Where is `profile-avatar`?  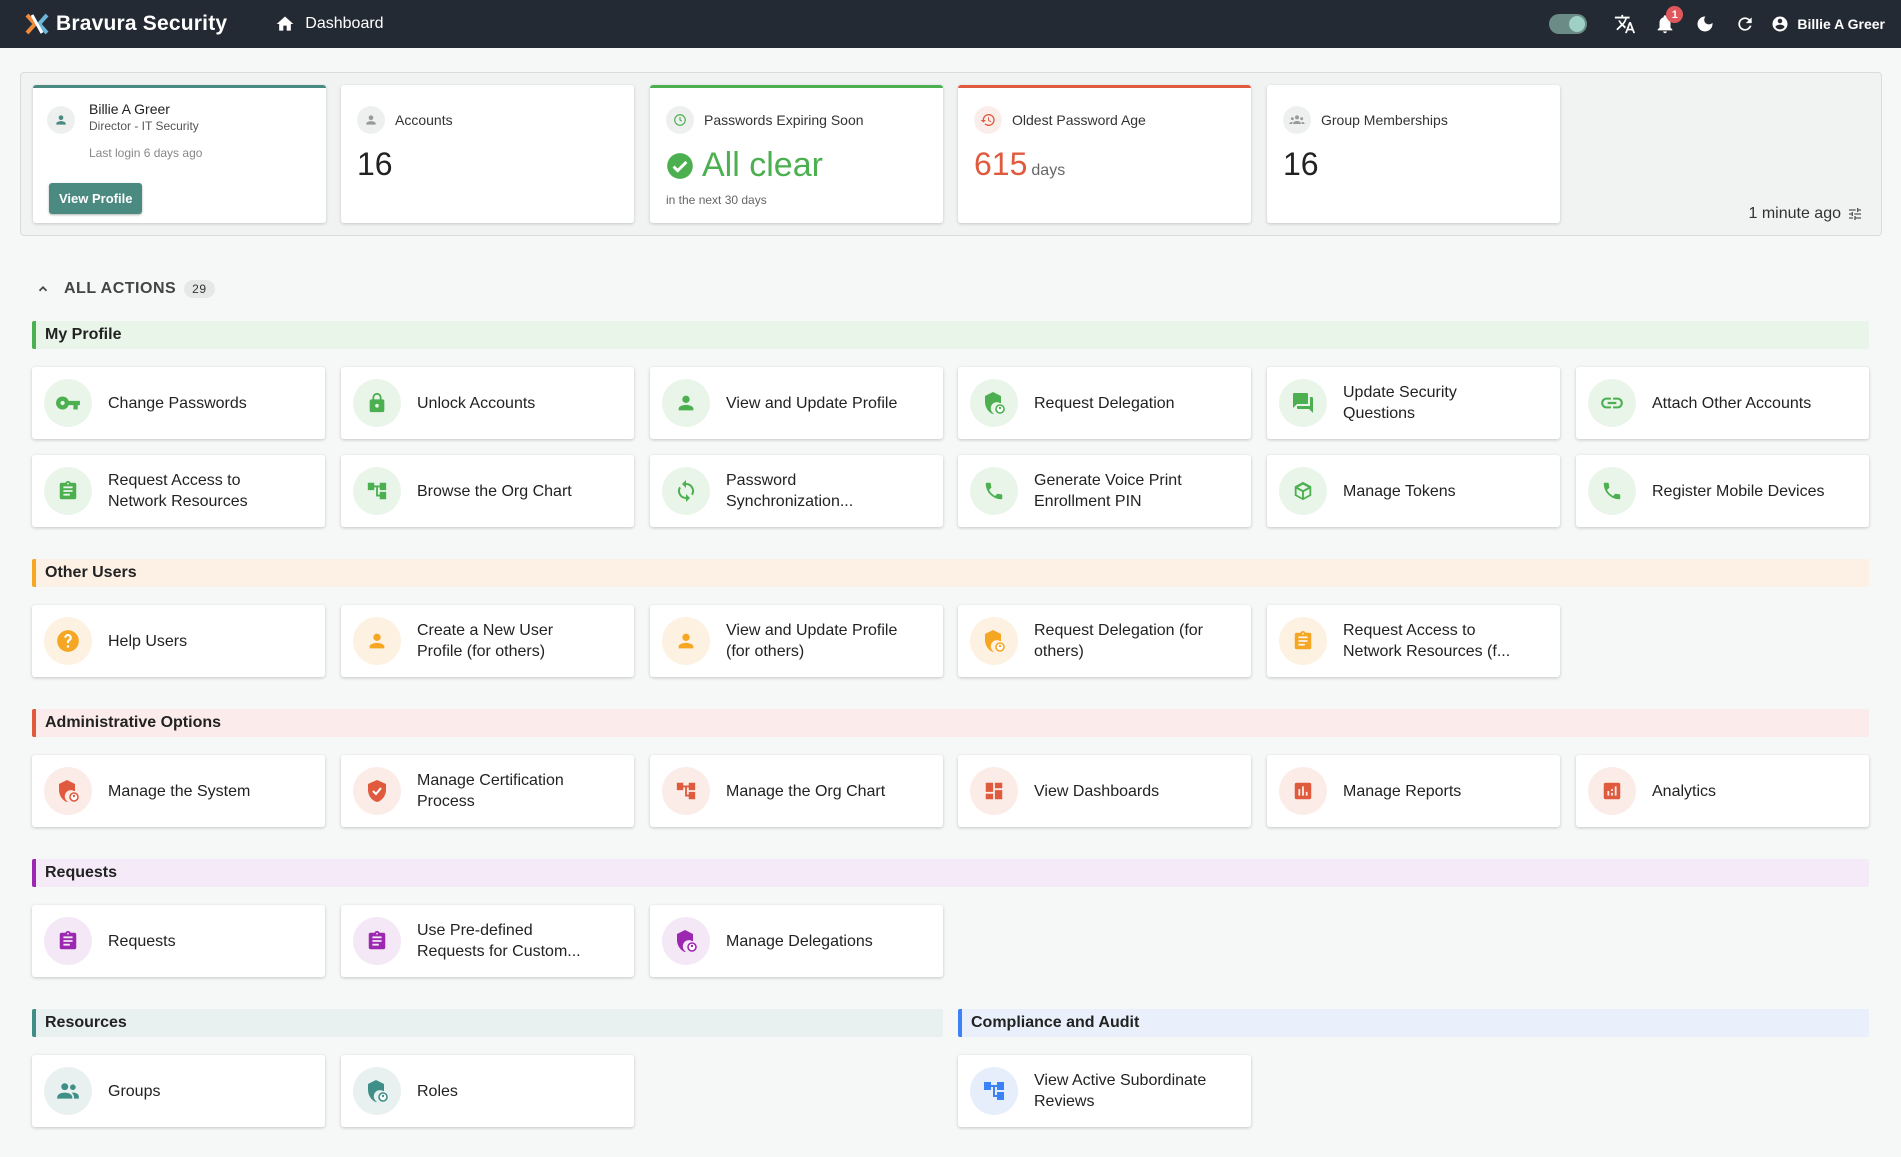
profile-avatar is located at coordinates (61, 120).